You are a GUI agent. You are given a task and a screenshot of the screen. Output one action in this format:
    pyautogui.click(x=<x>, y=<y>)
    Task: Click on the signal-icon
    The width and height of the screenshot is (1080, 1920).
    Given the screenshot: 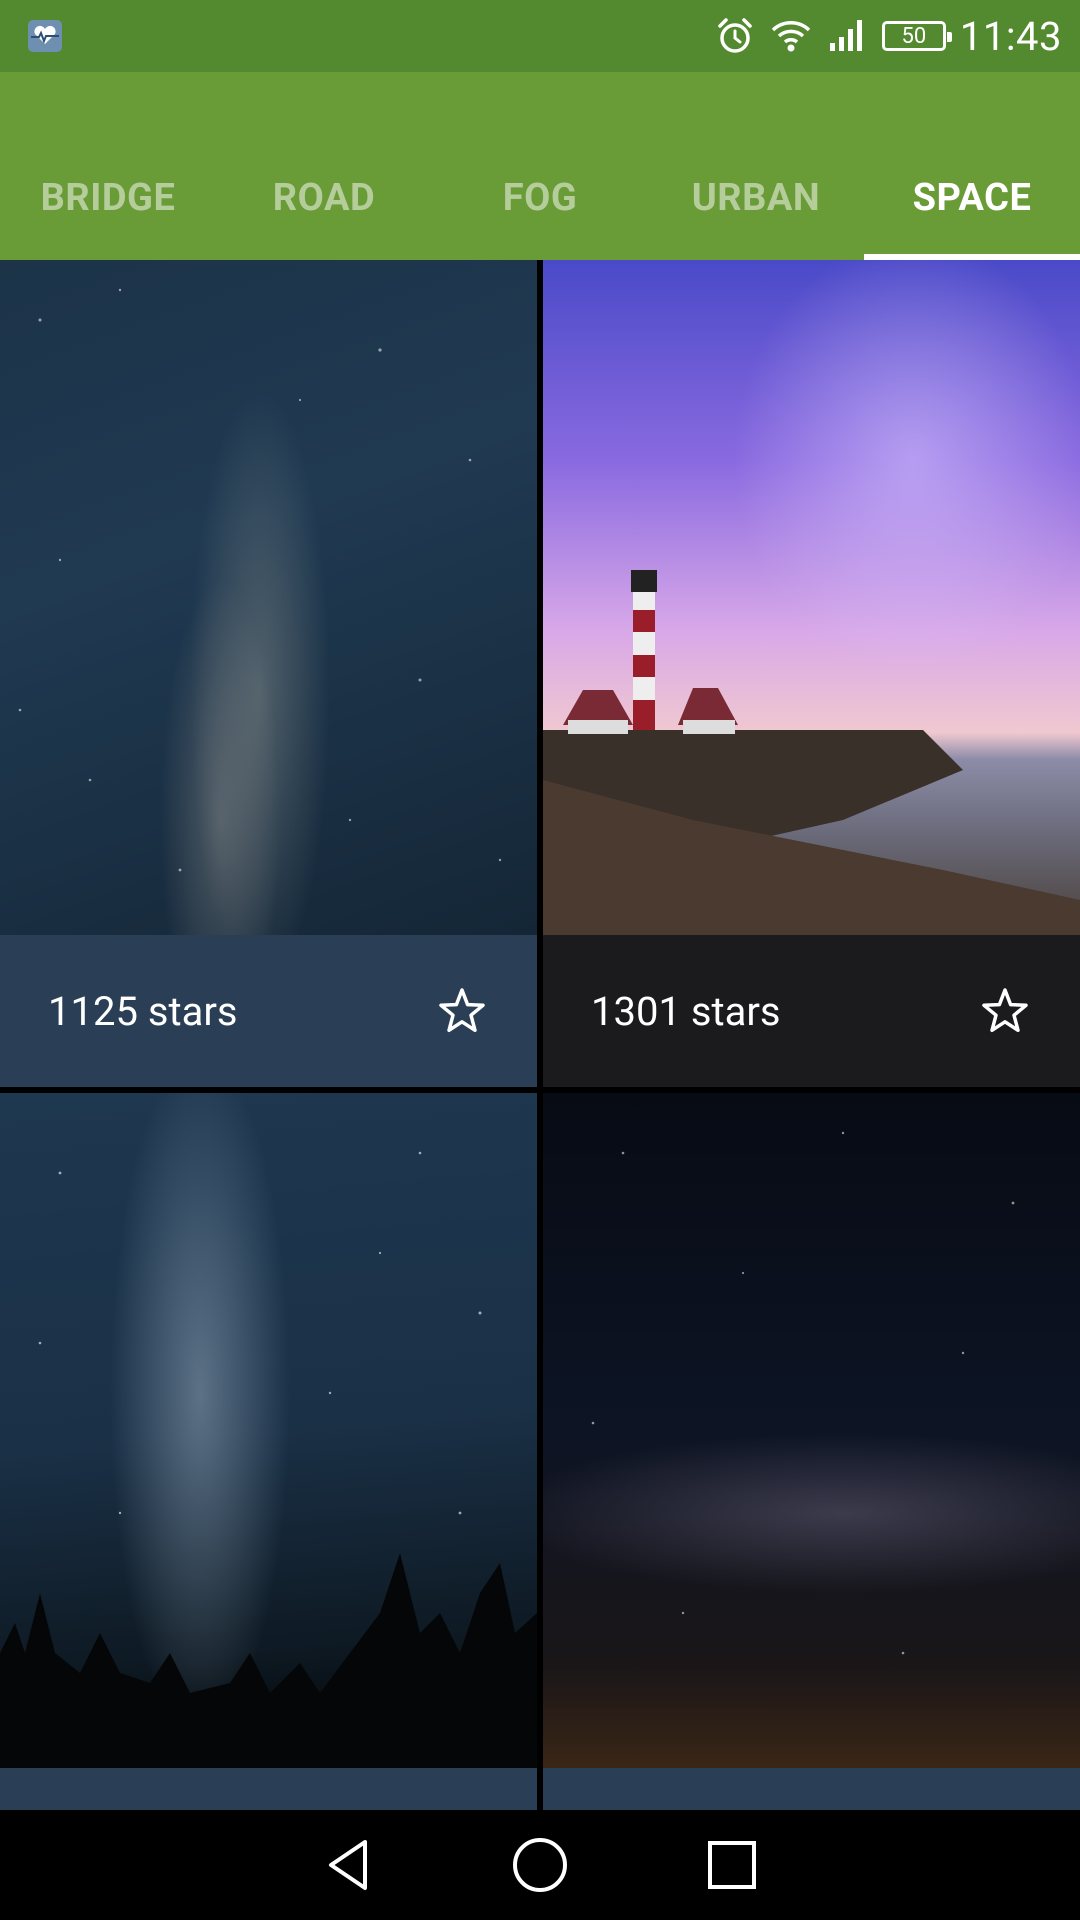 What is the action you would take?
    pyautogui.click(x=845, y=35)
    